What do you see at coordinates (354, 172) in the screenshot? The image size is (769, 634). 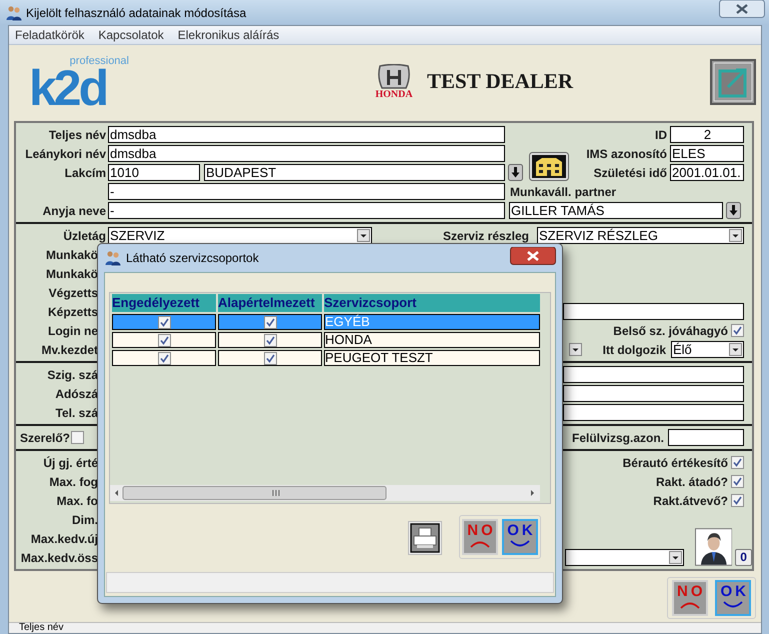 I see `text-field: BUDAPEST` at bounding box center [354, 172].